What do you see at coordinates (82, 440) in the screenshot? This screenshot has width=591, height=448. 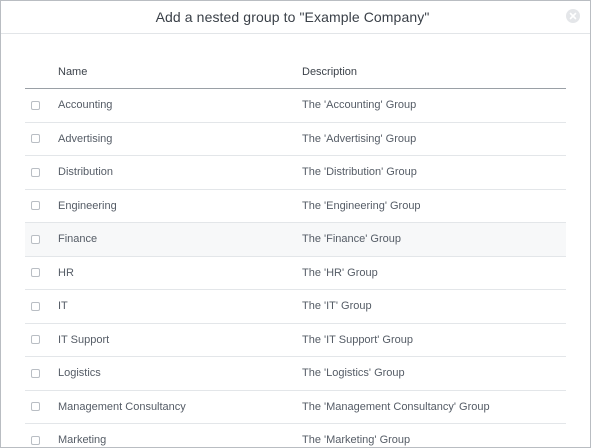 I see `group-name: Marketing` at bounding box center [82, 440].